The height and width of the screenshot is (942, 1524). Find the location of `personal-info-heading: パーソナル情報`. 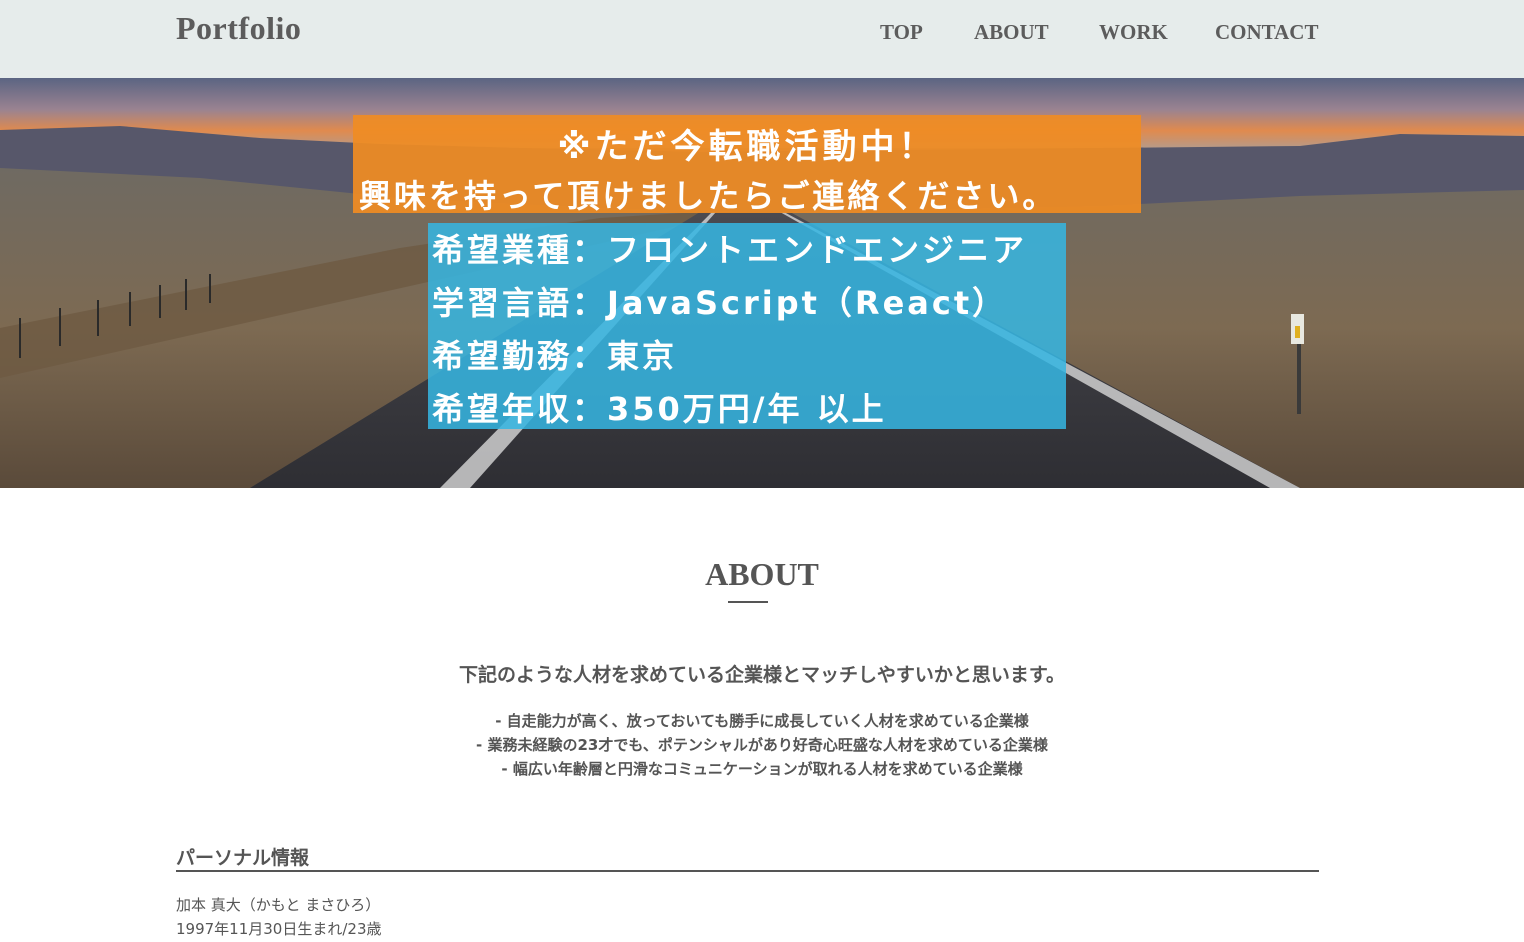

personal-info-heading: パーソナル情報 is located at coordinates (243, 858).